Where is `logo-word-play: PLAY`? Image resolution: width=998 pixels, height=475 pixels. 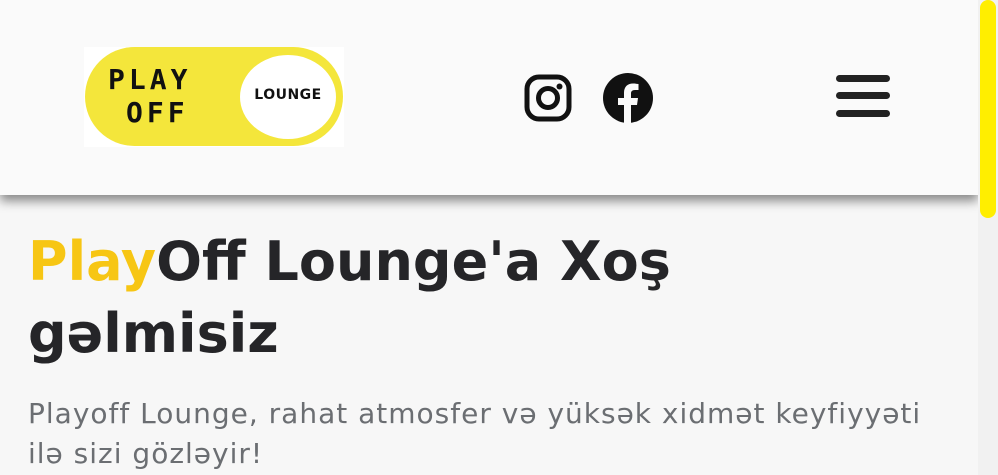
logo-word-play: PLAY is located at coordinates (150, 79).